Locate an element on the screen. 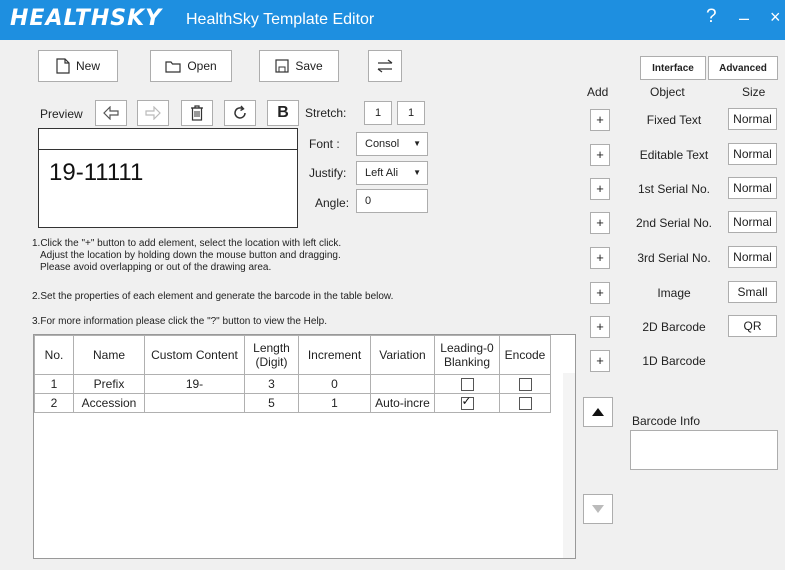  help-button: ? is located at coordinates (711, 17).